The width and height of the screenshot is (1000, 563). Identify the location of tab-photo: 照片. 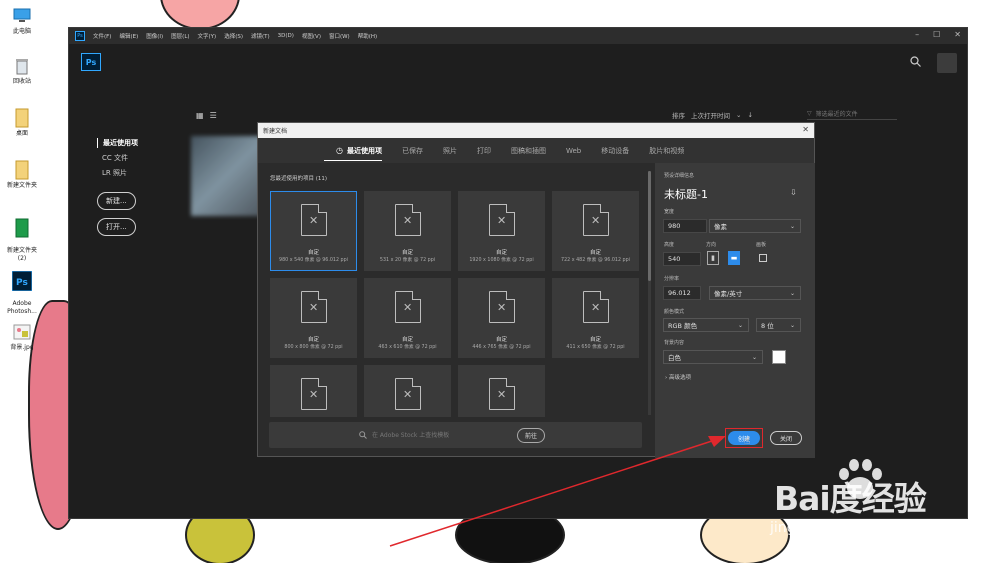
(450, 150).